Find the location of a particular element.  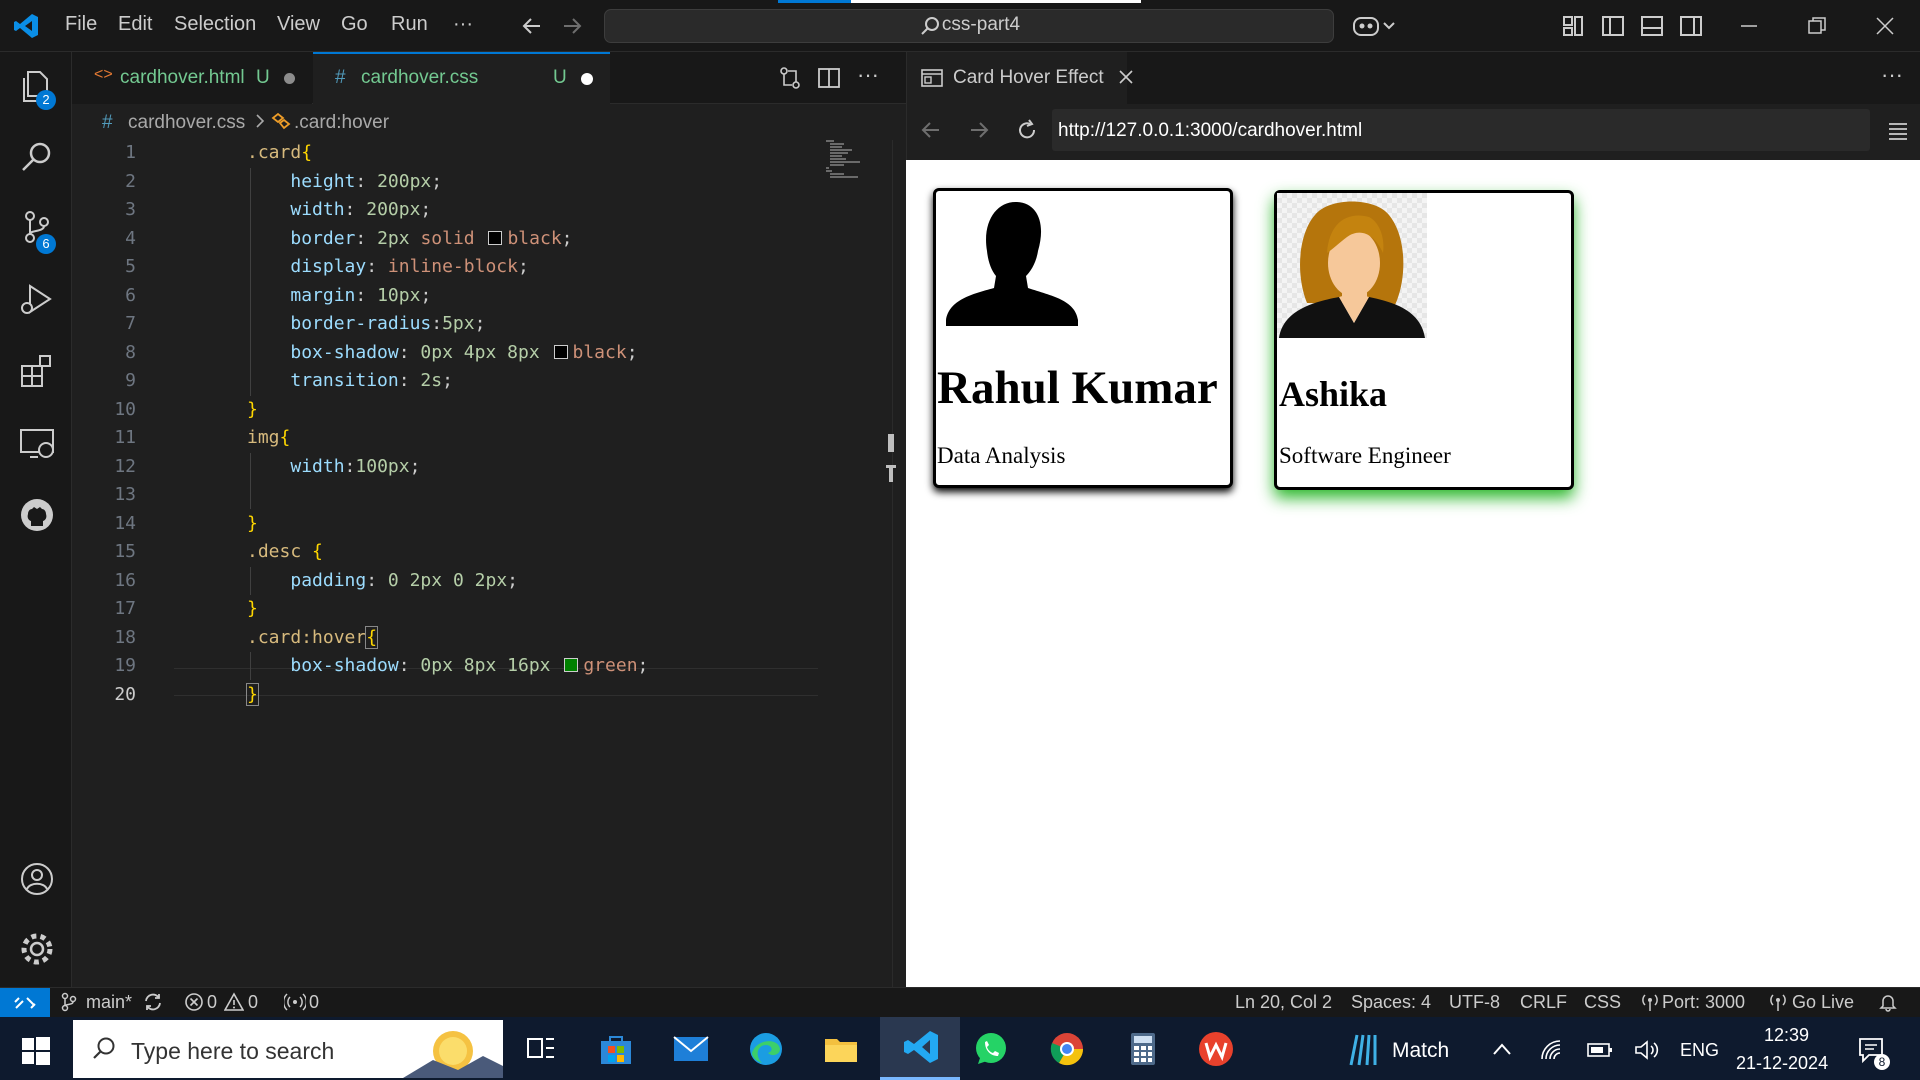

sash-handle is located at coordinates (891, 443).